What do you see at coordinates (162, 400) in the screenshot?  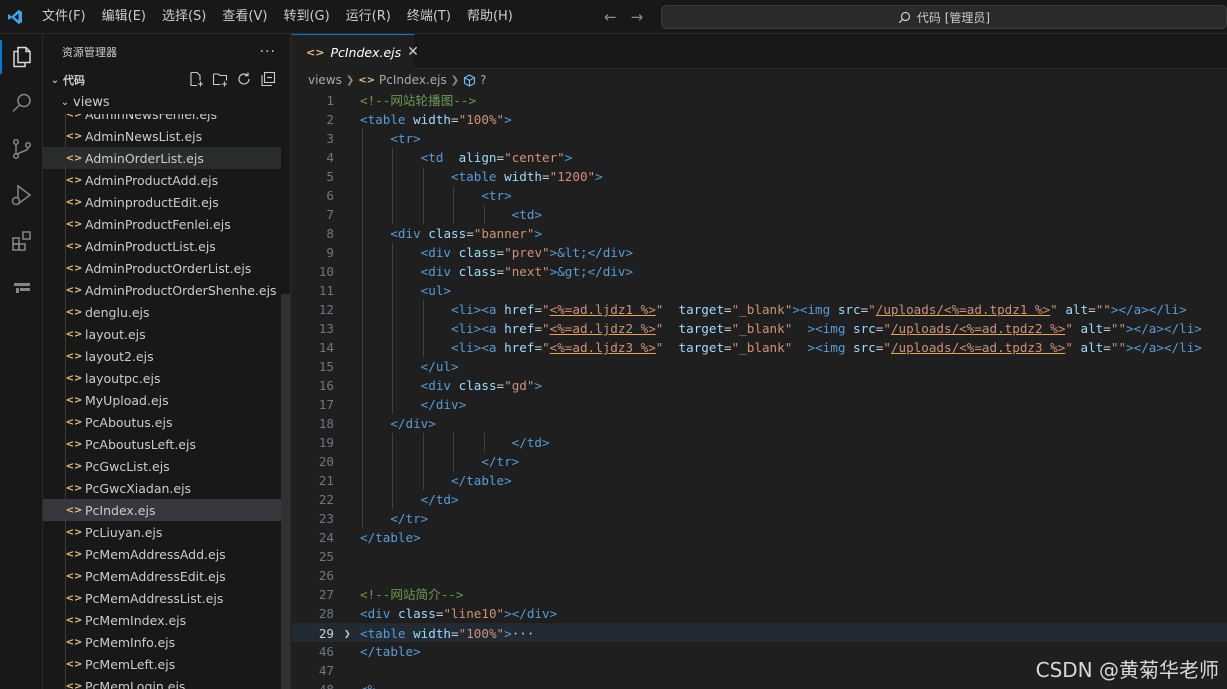 I see `file-item: <> MyUpload.ejs` at bounding box center [162, 400].